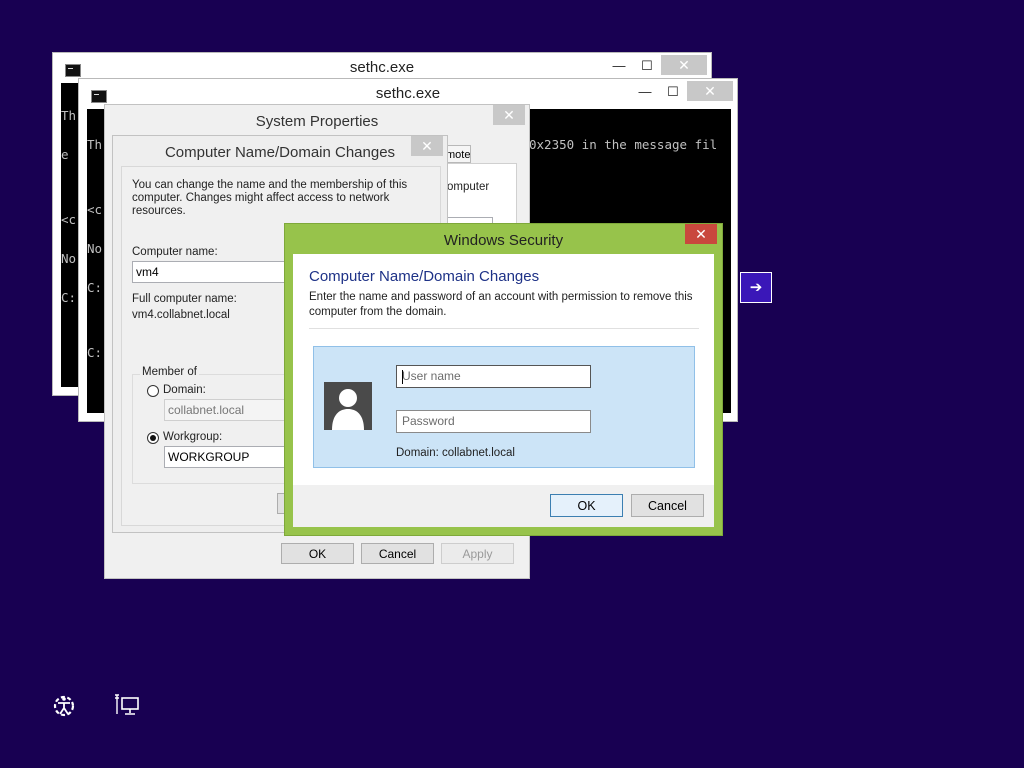 The height and width of the screenshot is (768, 1024). What do you see at coordinates (493, 376) in the screenshot?
I see `username-input: User name` at bounding box center [493, 376].